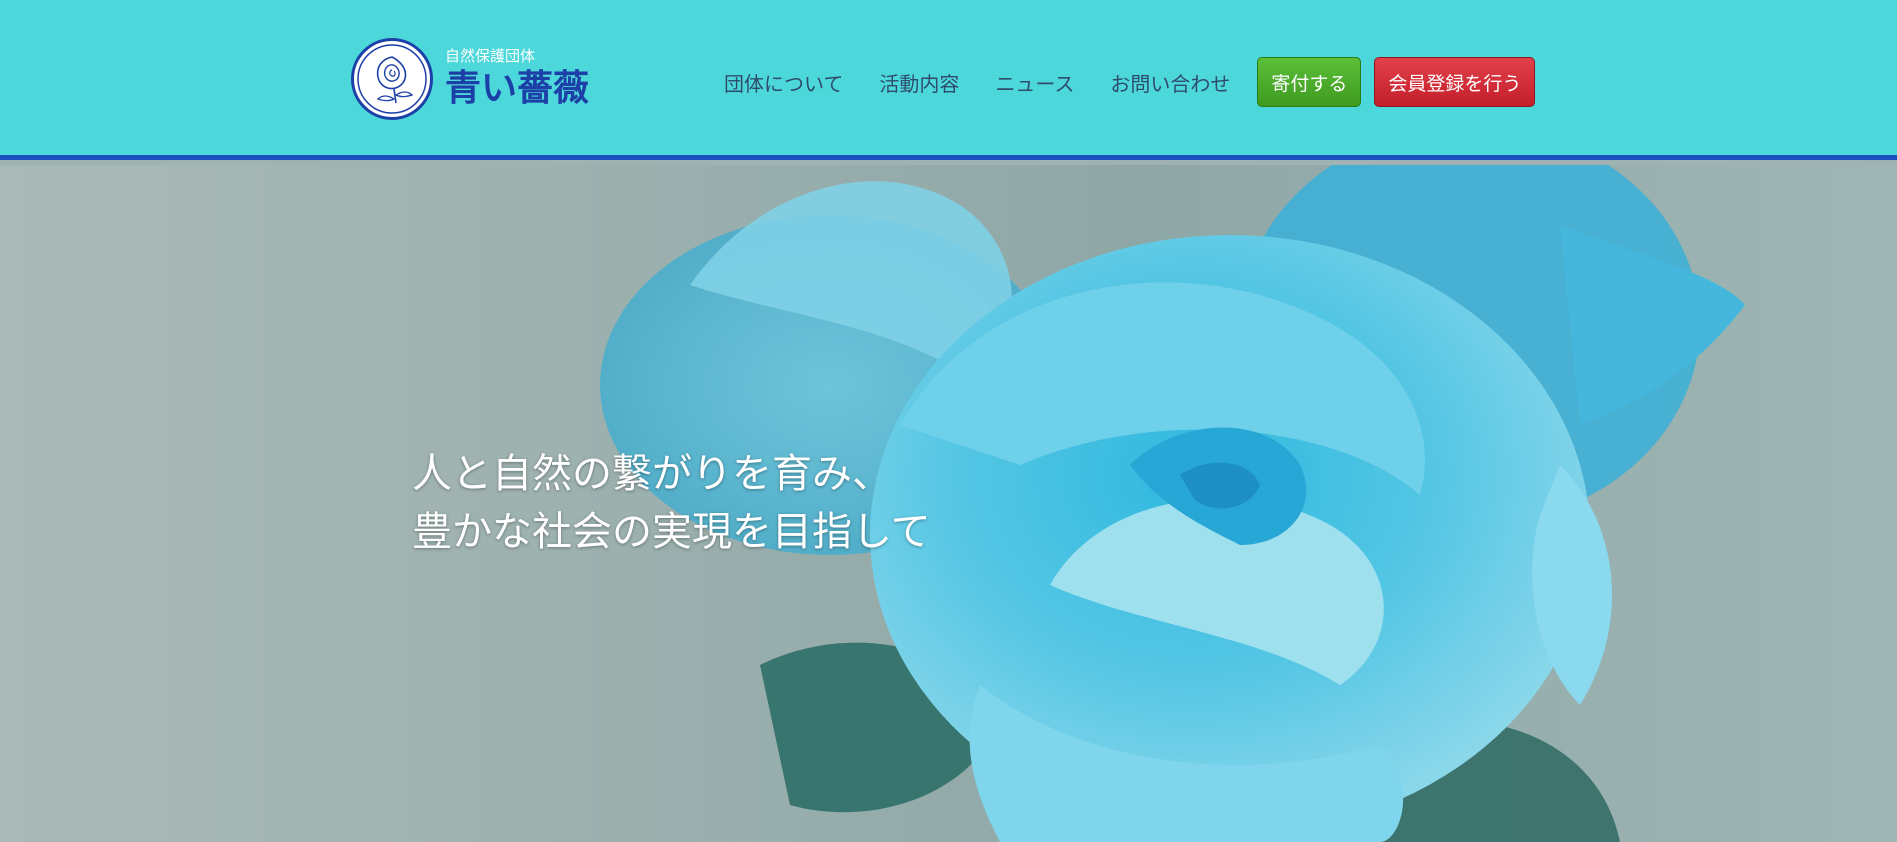 The image size is (1897, 842). What do you see at coordinates (392, 79) in the screenshot?
I see `rose-emblem-icon` at bounding box center [392, 79].